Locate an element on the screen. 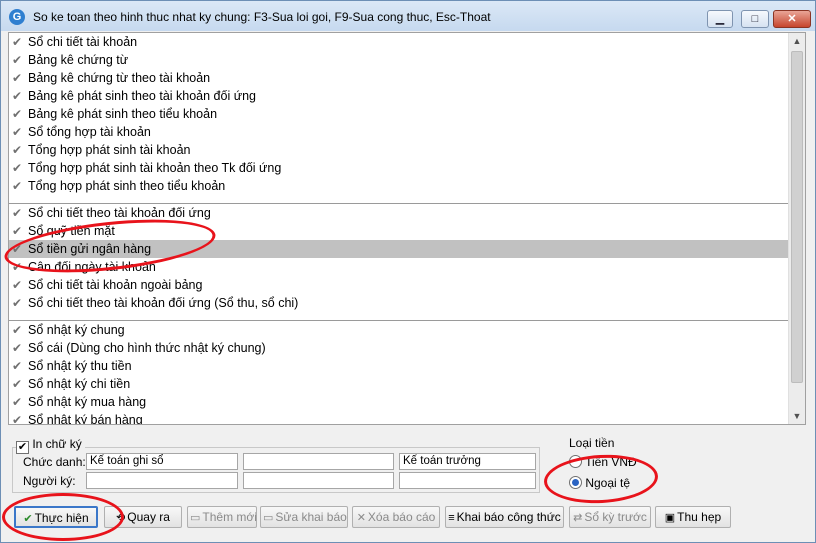 This screenshot has width=816, height=543. currency-group: Loại tiền Tiền VNĐ Ngoại tệ is located at coordinates (621, 464).